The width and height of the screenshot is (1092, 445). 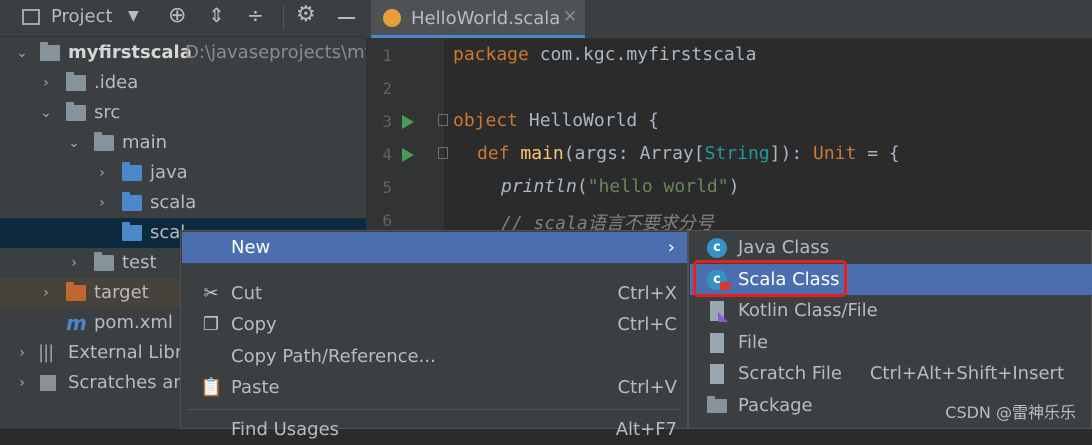 I want to click on code-line-4: def main(args: Array[String]): Unit = {, so click(x=688, y=153).